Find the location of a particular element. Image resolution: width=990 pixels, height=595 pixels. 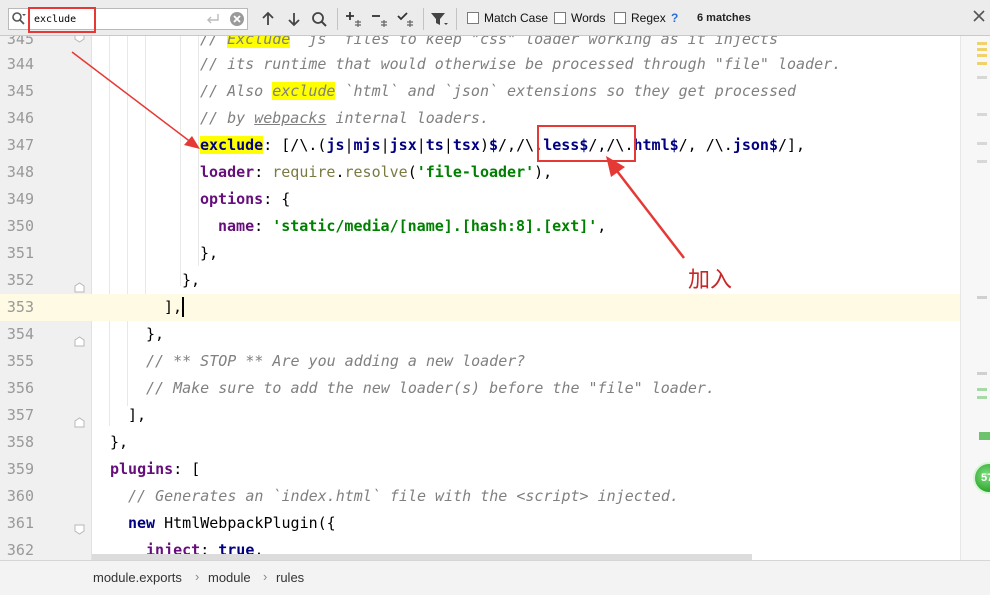

line-number: 357 is located at coordinates (20, 415).